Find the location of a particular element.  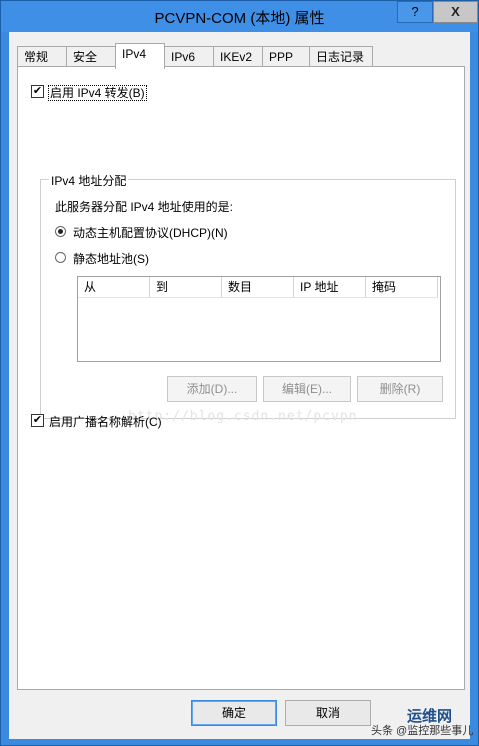

tab-general: 常规 is located at coordinates (42, 57).